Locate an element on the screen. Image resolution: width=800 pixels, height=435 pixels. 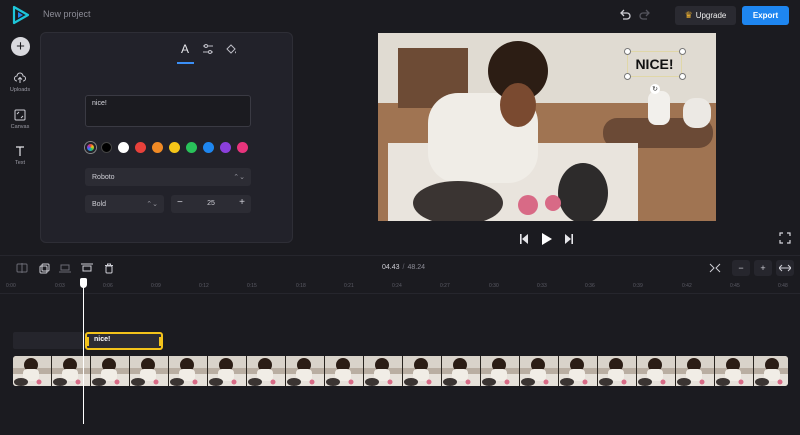
add-media-button: + is located at coordinates (20, 46).